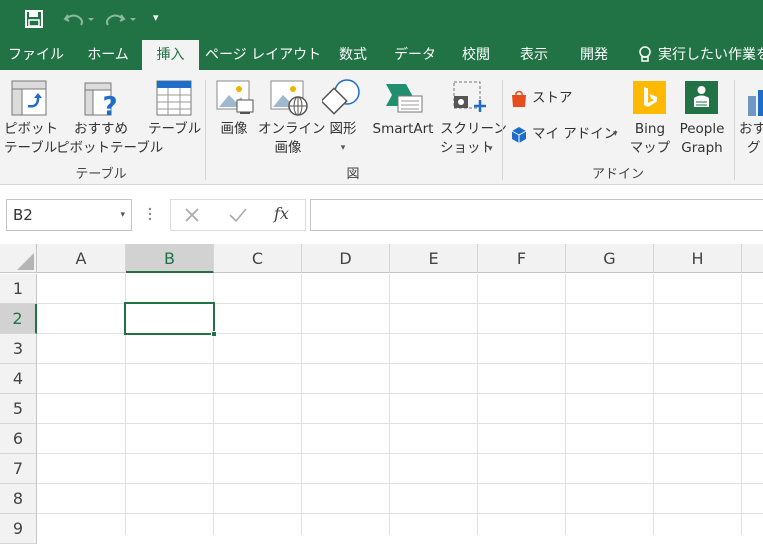 The image size is (763, 544). What do you see at coordinates (175, 129) in the screenshot?
I see `table-label: テーブル` at bounding box center [175, 129].